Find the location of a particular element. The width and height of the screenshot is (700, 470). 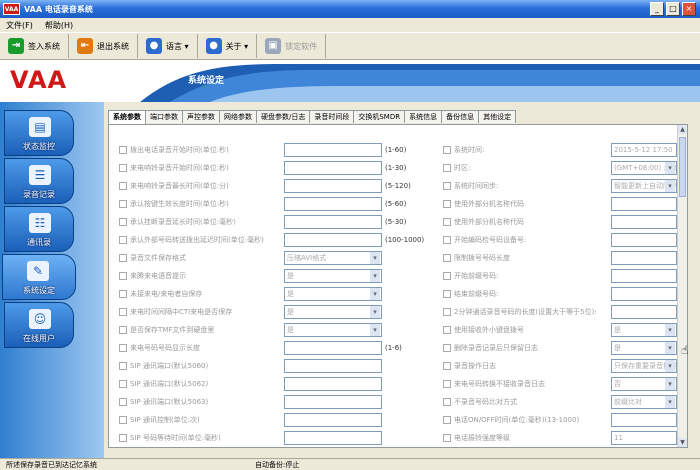

close-button: × is located at coordinates (689, 9).